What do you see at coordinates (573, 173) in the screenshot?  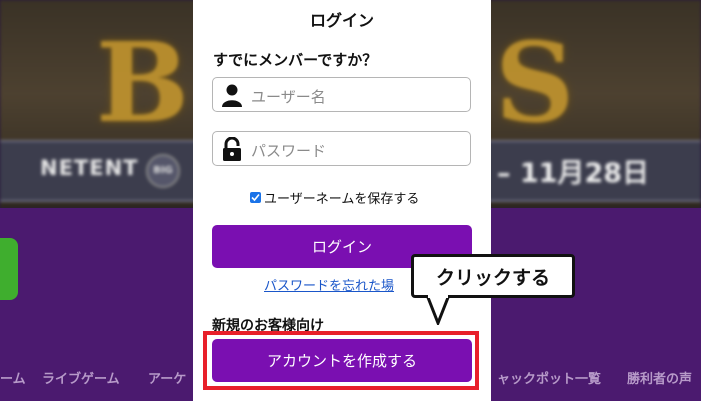 I see `promo-date: – 11月28日` at bounding box center [573, 173].